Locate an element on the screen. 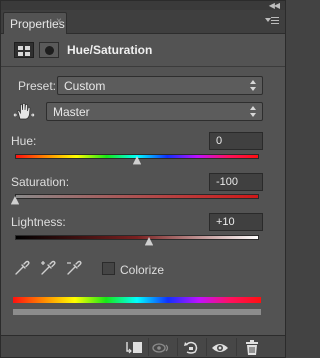  lightness-label: Lightness: is located at coordinates (38, 222).